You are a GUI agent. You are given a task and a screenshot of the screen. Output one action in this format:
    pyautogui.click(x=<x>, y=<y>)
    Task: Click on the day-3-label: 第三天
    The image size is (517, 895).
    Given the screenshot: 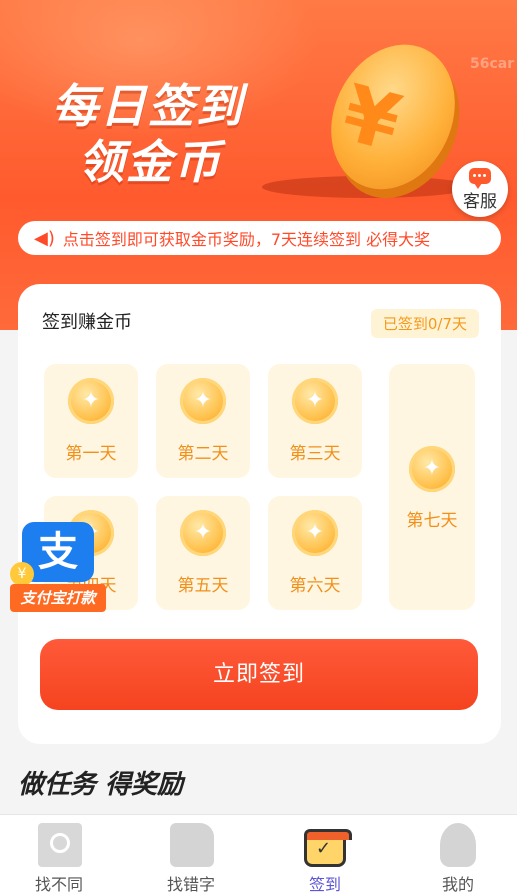 What is the action you would take?
    pyautogui.click(x=315, y=454)
    